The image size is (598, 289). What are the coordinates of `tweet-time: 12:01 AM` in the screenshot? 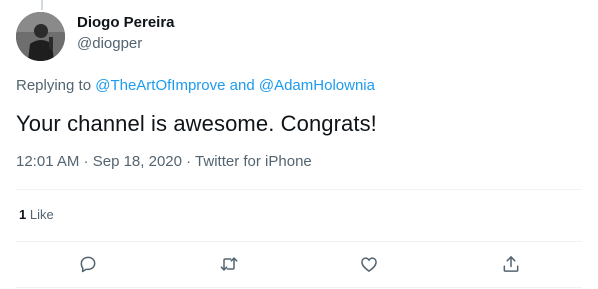 It's located at (47, 161).